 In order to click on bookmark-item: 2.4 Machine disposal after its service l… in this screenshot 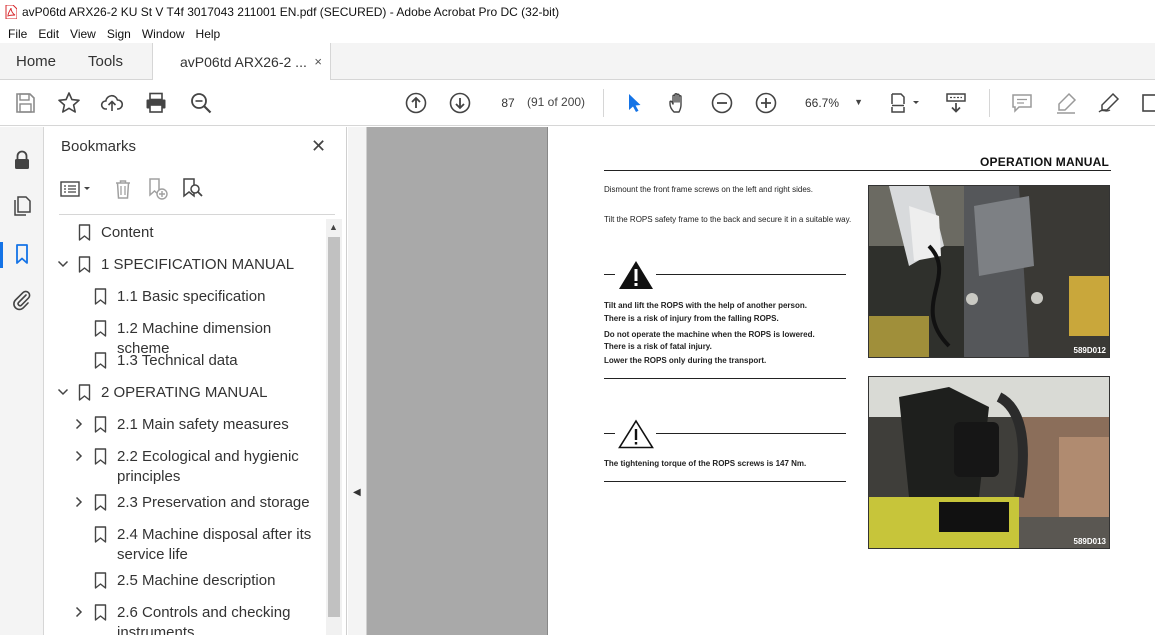, I will do `click(186, 547)`.